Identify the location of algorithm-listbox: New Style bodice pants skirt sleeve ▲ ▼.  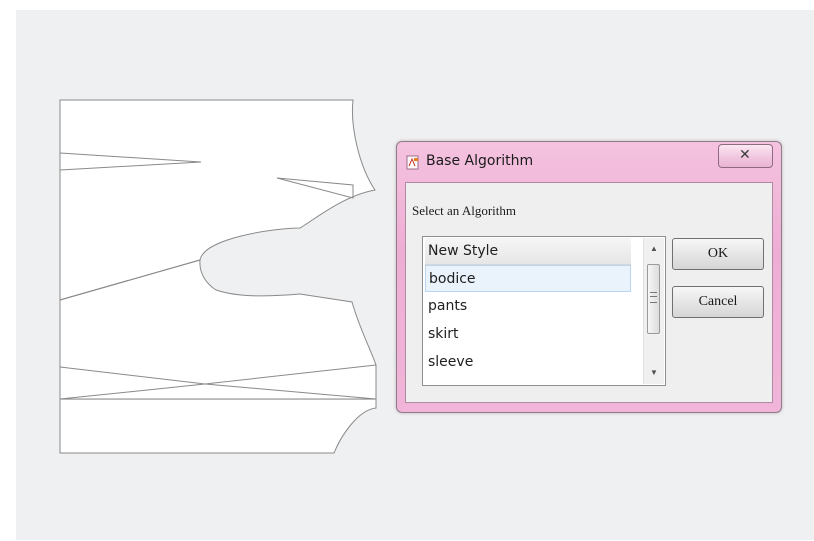
(544, 311).